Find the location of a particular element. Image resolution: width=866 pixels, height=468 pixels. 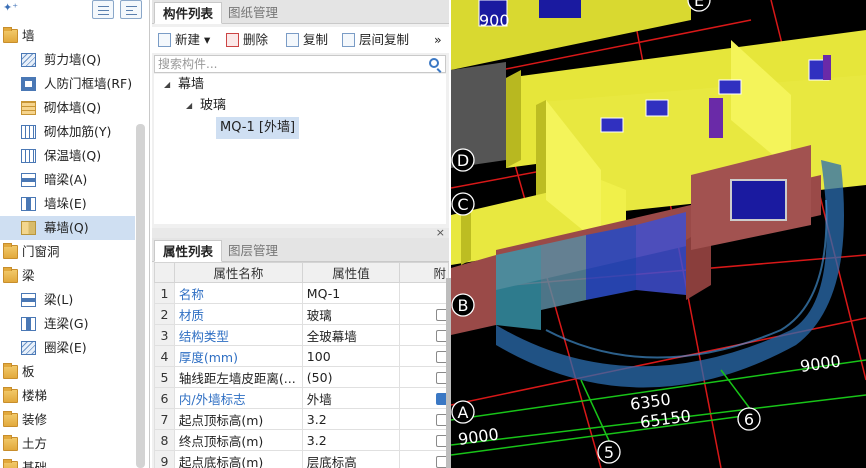

search-input is located at coordinates (285, 64).